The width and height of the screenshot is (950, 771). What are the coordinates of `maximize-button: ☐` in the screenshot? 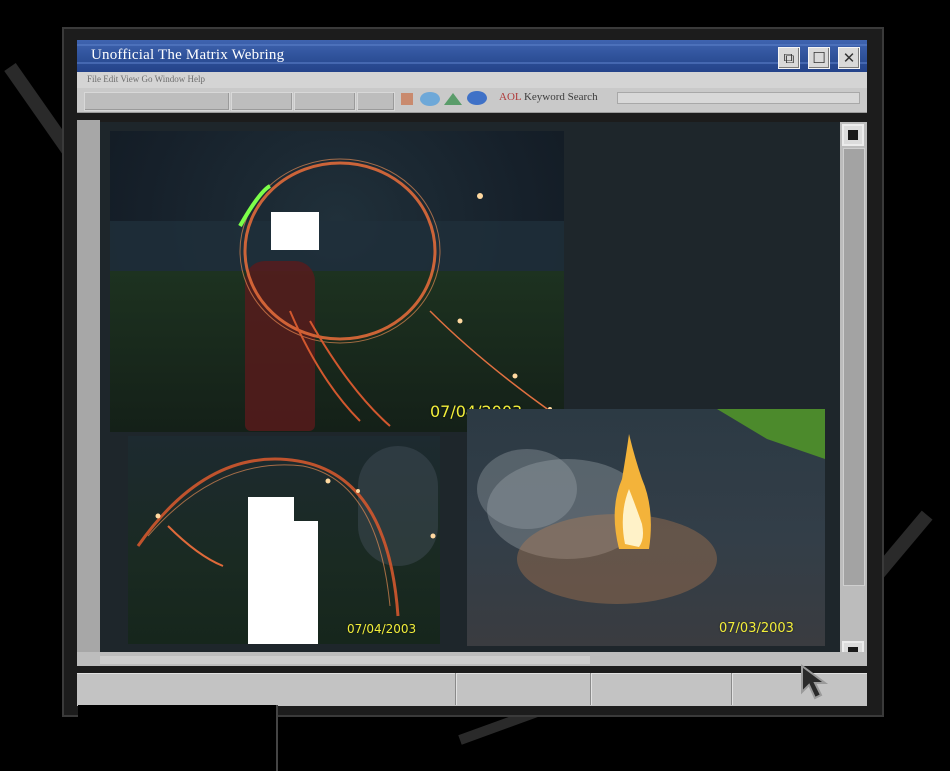 It's located at (819, 58).